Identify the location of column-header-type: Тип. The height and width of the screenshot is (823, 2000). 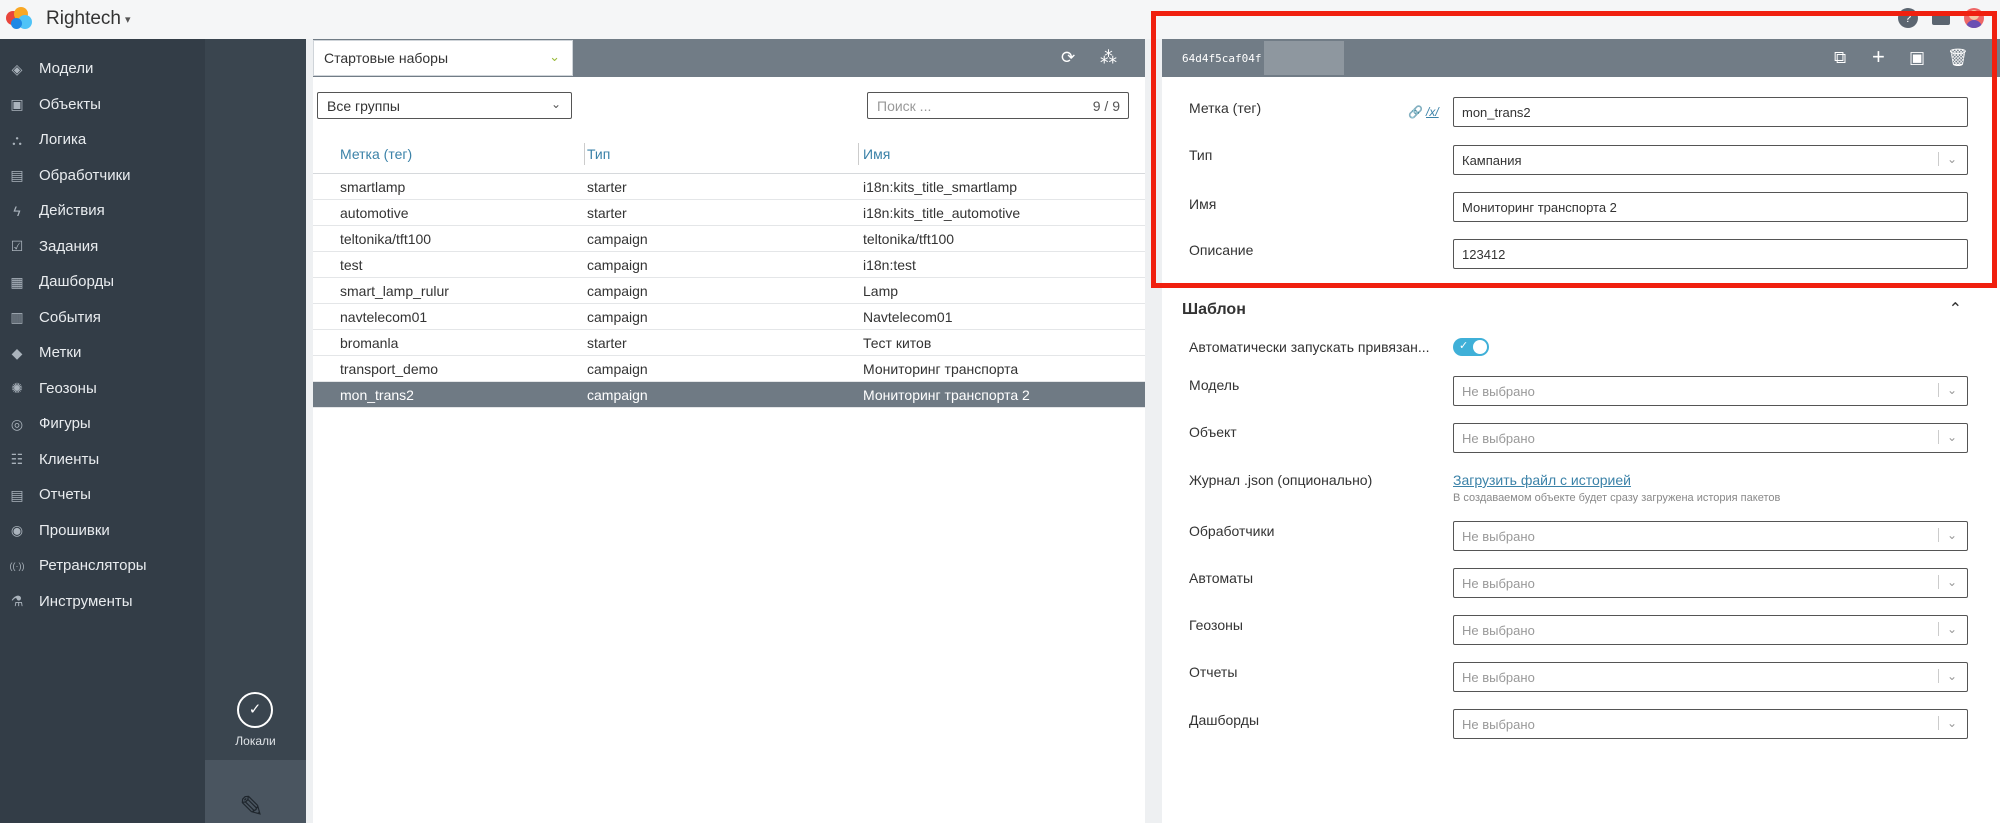
(722, 153).